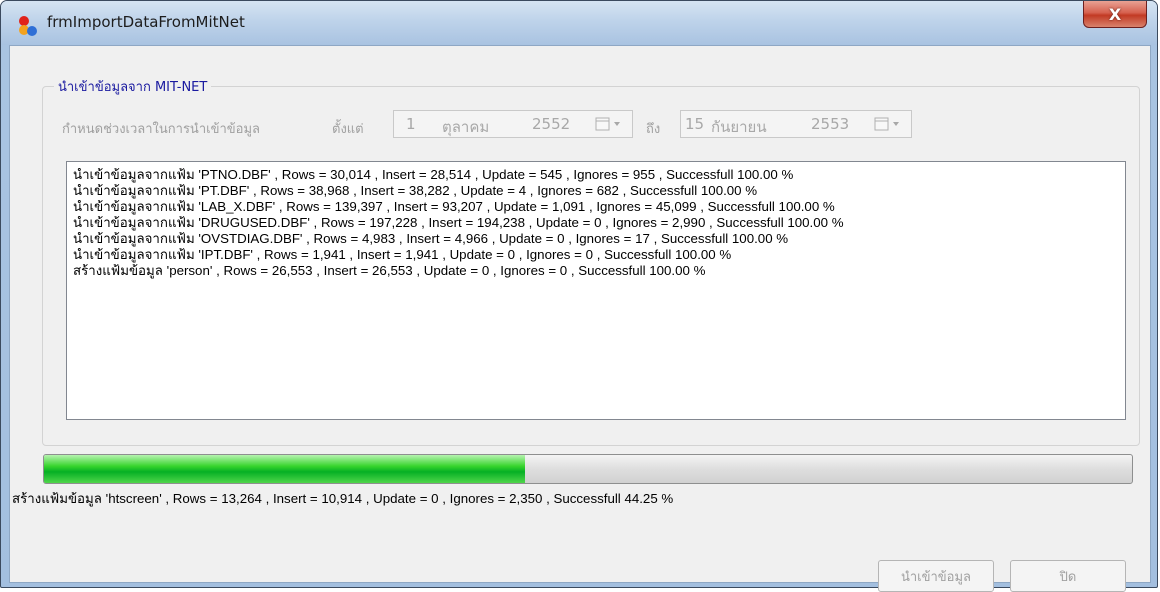 This screenshot has width=1160, height=592. Describe the element at coordinates (653, 129) in the screenshot. I see `to-label: ถึง` at that location.